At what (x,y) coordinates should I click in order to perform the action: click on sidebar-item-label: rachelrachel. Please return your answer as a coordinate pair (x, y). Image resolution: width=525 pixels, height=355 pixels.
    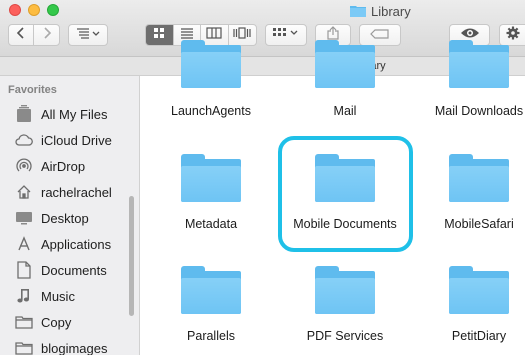
    Looking at the image, I should click on (76, 192).